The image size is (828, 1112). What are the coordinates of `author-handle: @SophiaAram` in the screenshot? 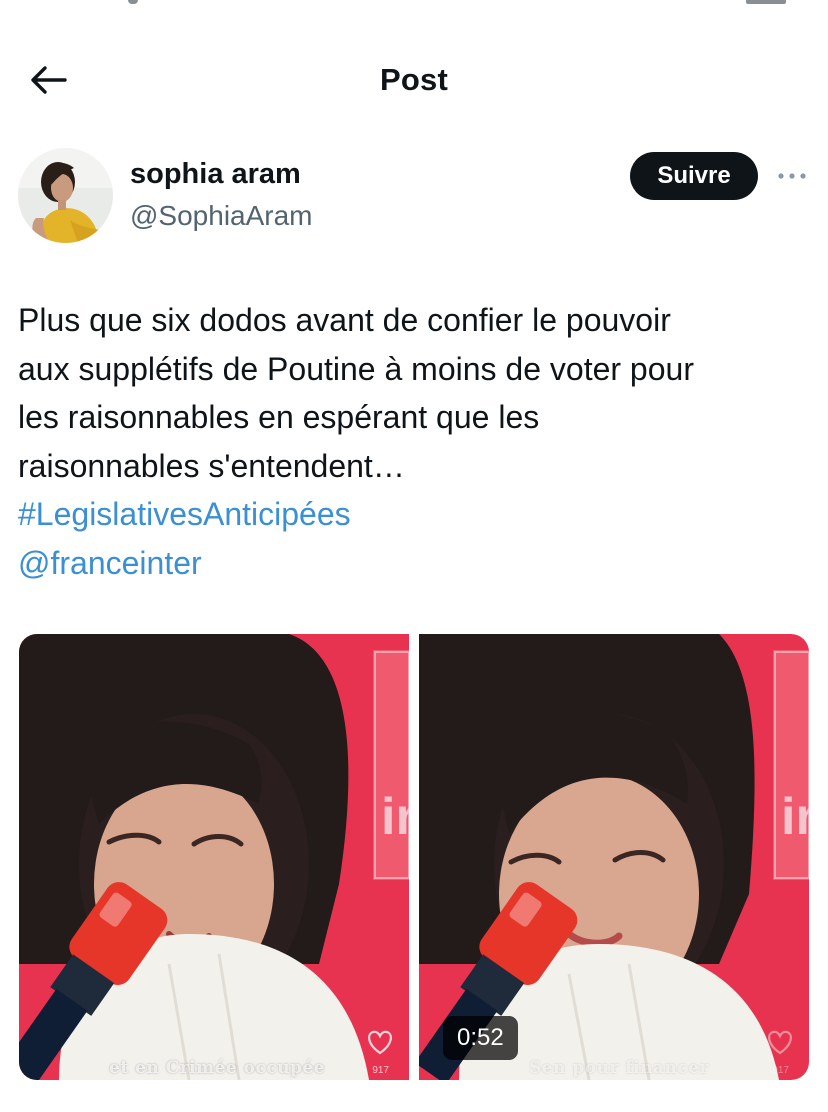 It's located at (221, 216).